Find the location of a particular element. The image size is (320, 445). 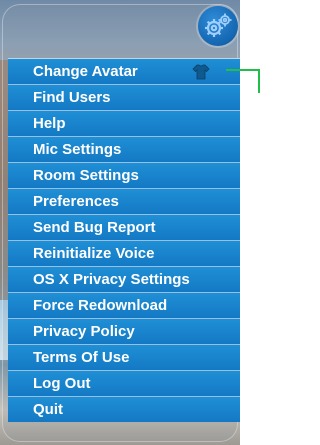

menu-item-find-users: Find Users is located at coordinates (124, 97).